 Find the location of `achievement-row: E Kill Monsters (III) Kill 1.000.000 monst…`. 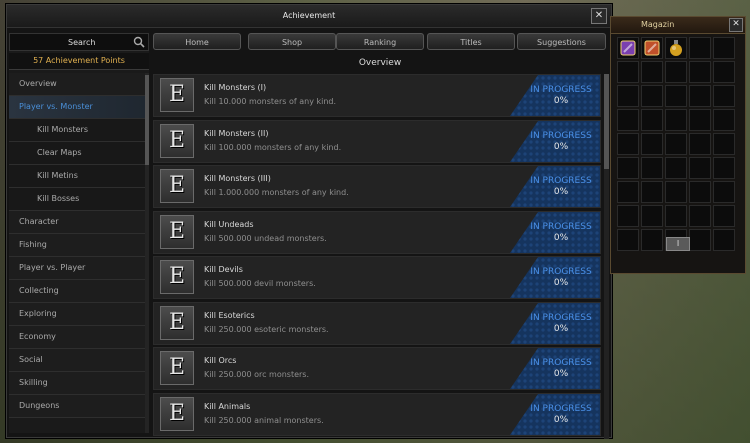

achievement-row: E Kill Monsters (III) Kill 1.000.000 monst… is located at coordinates (377, 186).